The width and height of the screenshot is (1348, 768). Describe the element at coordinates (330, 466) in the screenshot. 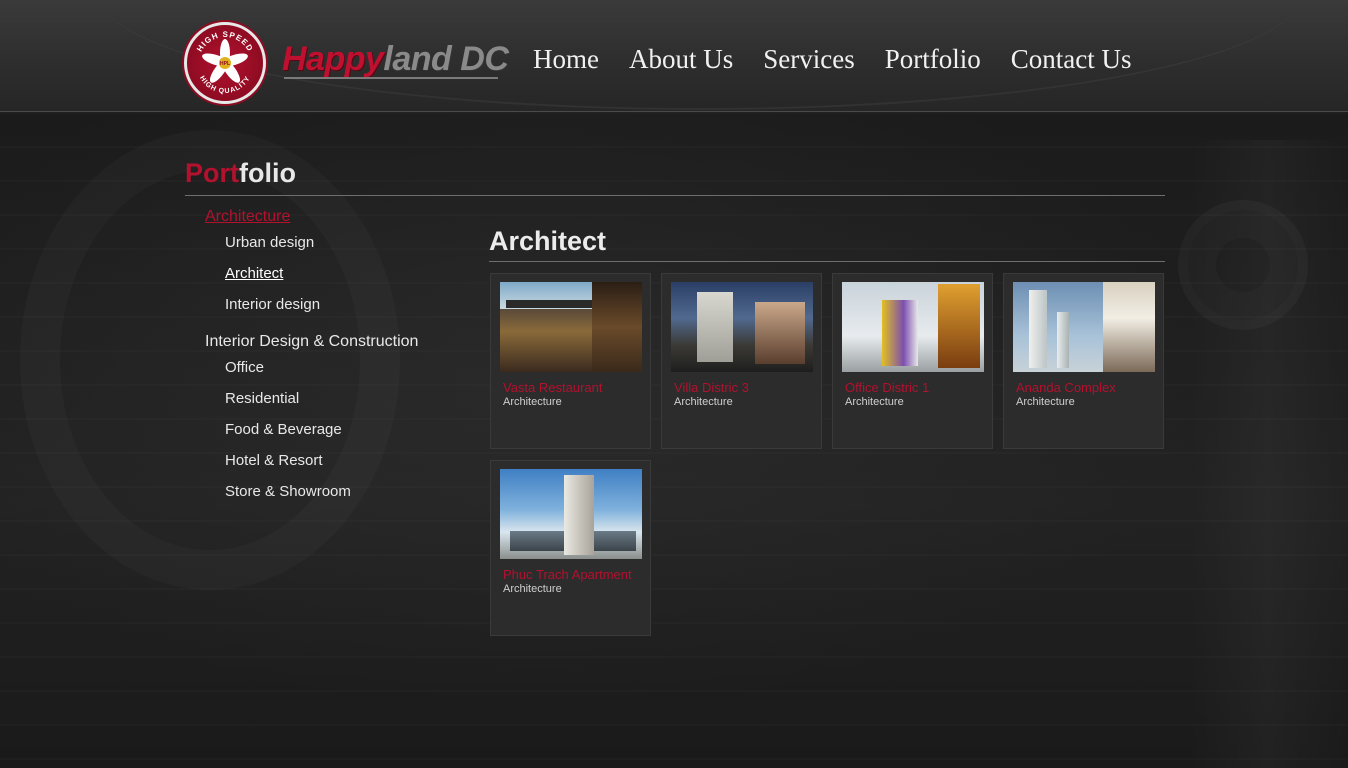

I see `sidebar-item-hotel-resort: Hotel & Resort` at that location.